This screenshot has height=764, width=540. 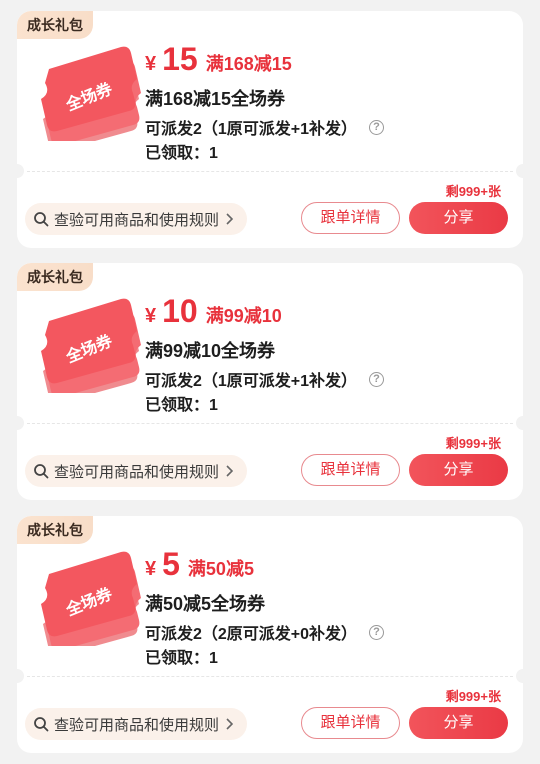 I want to click on price-rule: 满168减15, so click(x=248, y=64).